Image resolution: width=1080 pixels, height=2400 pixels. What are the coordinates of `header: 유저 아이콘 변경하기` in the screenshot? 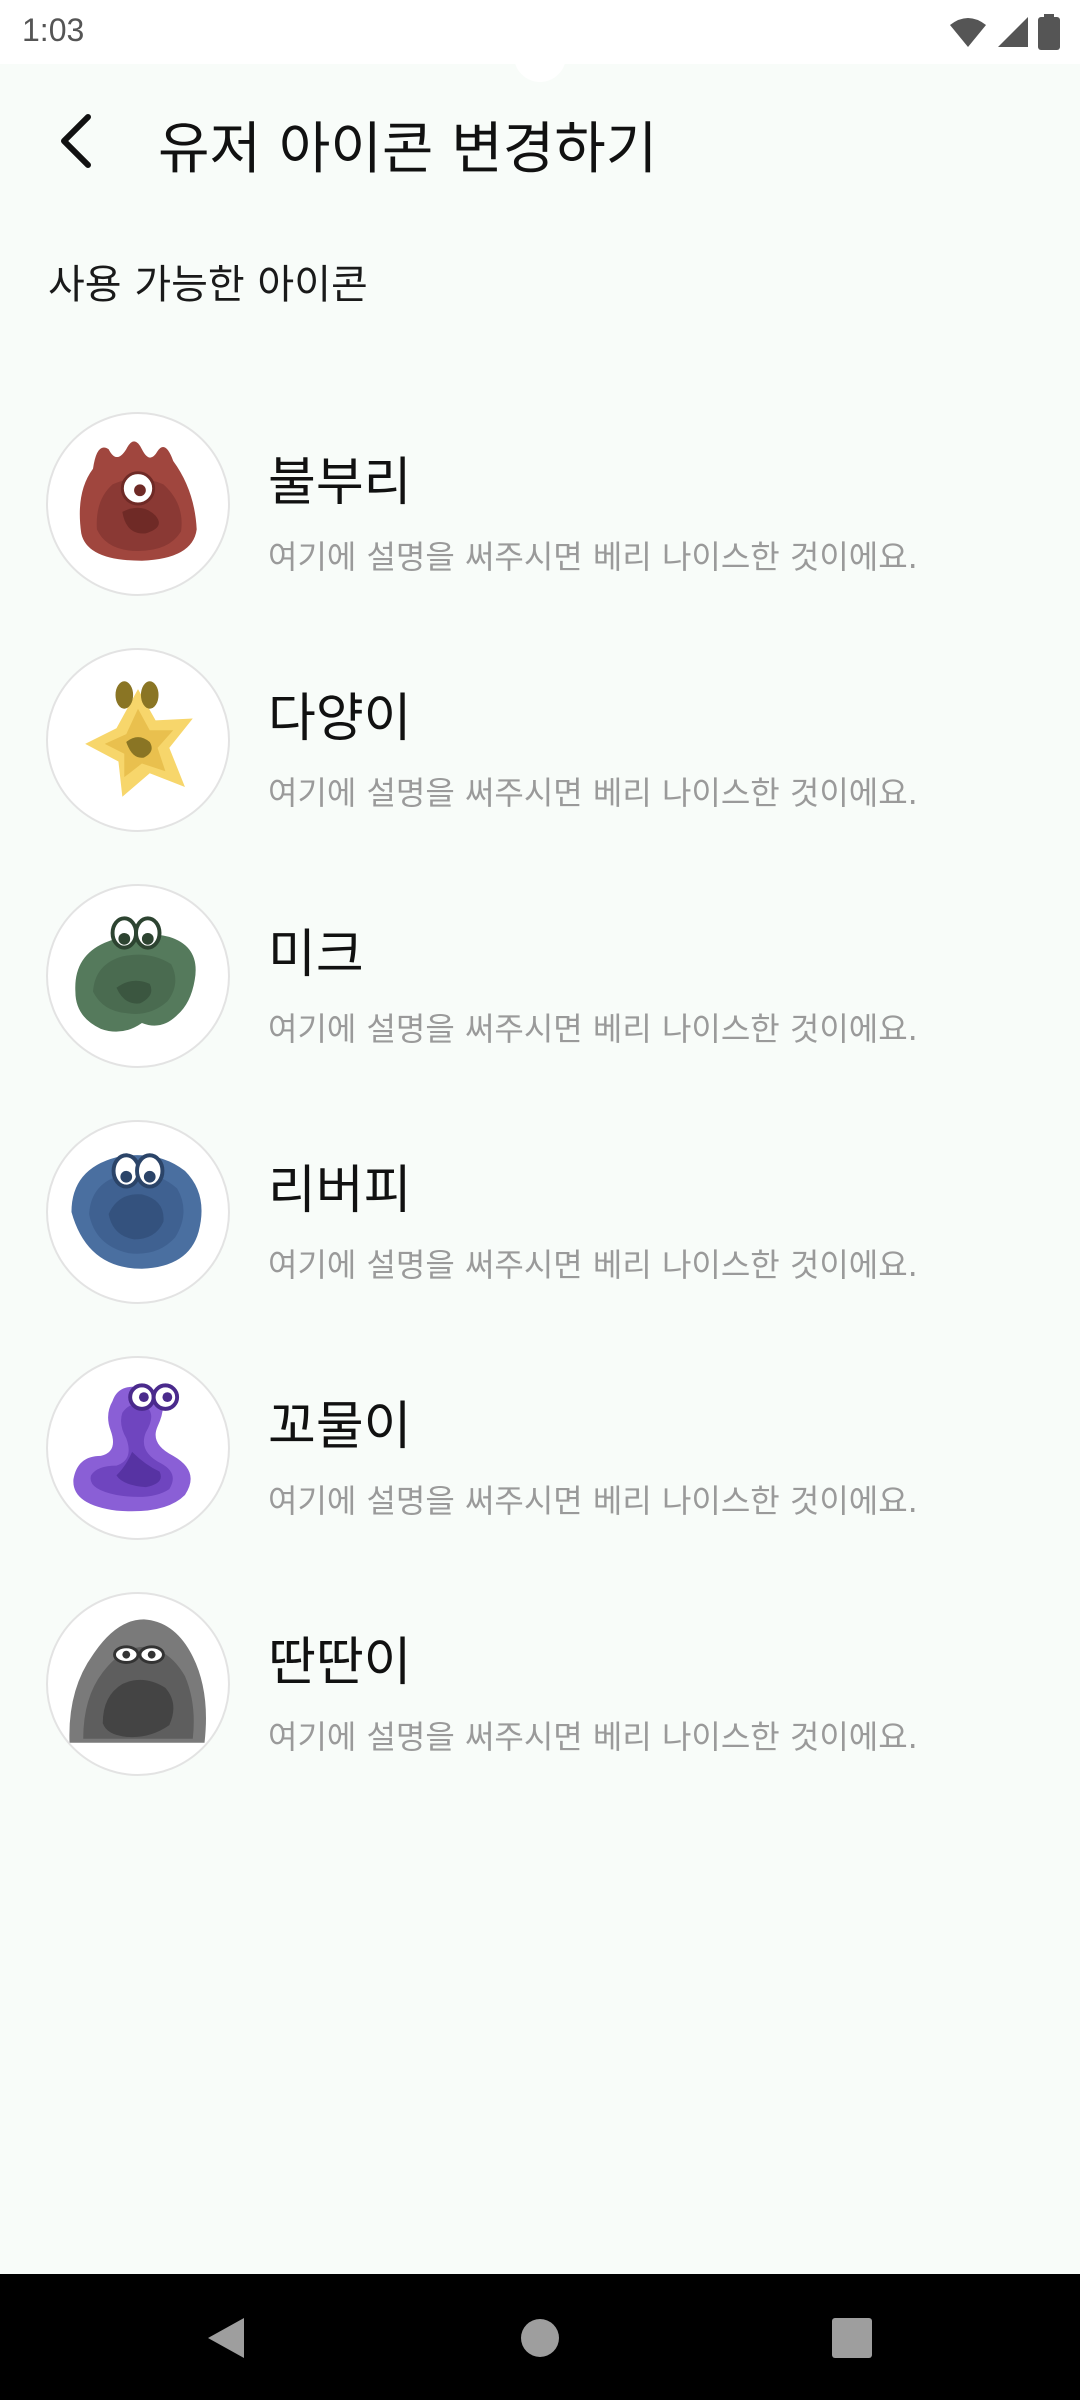 It's located at (540, 139).